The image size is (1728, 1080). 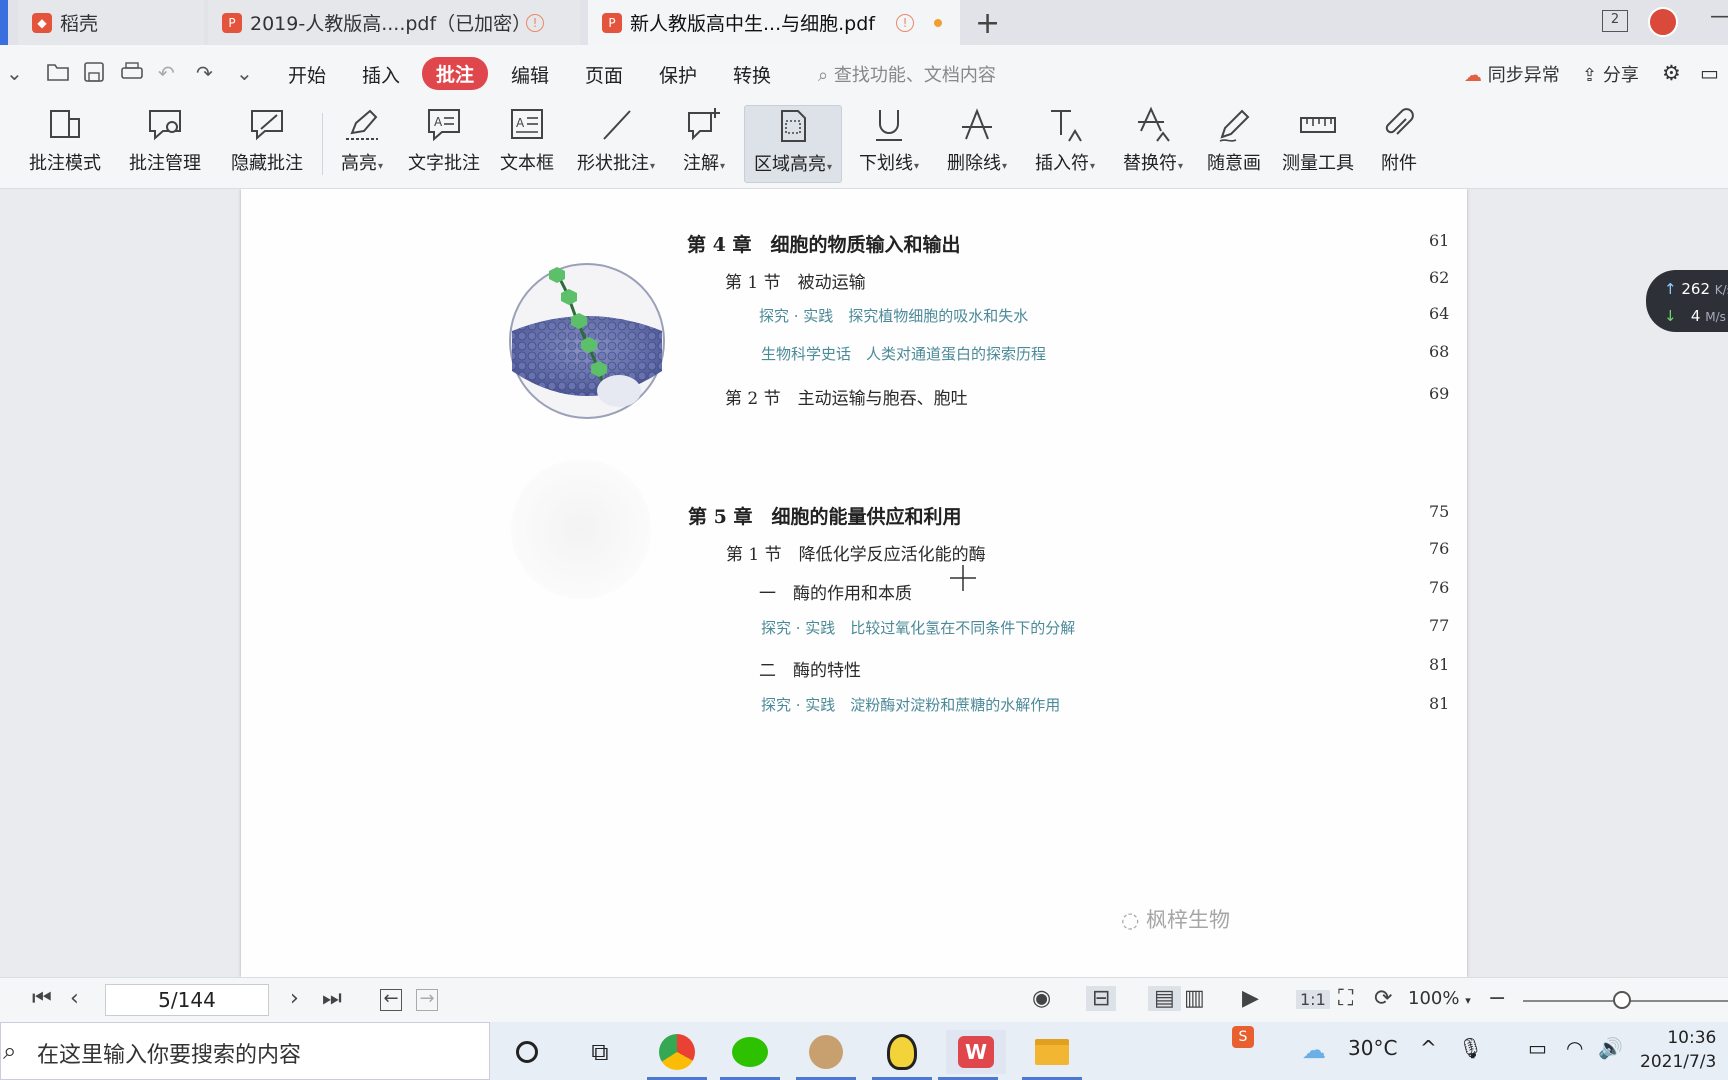 I want to click on last-page-icon: ⏭, so click(x=332, y=998).